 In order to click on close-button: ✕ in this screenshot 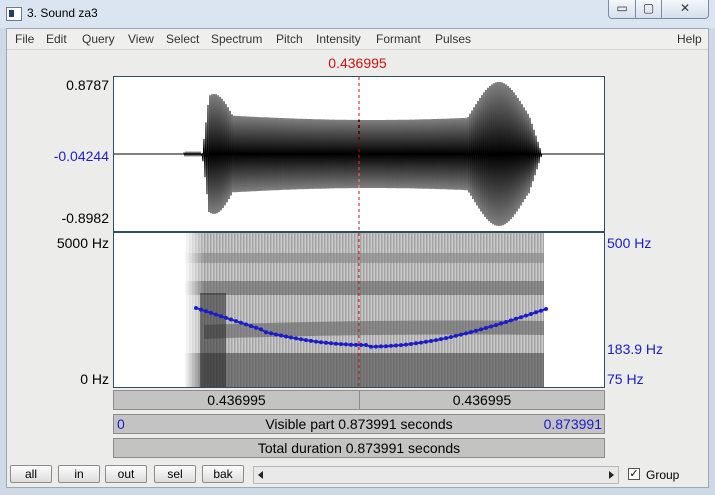, I will do `click(685, 9)`.